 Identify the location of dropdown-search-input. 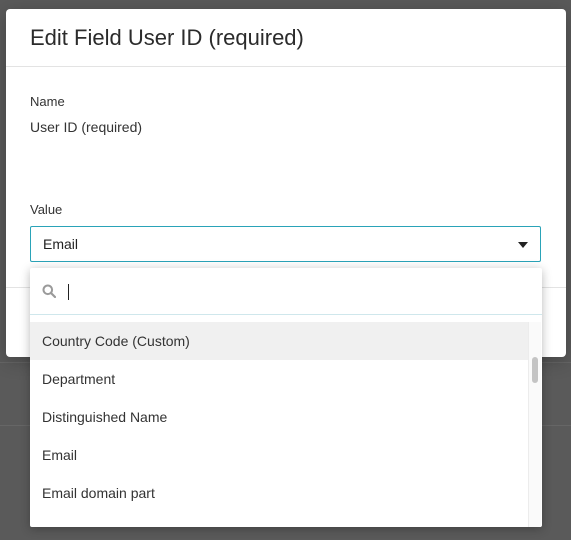
(276, 291).